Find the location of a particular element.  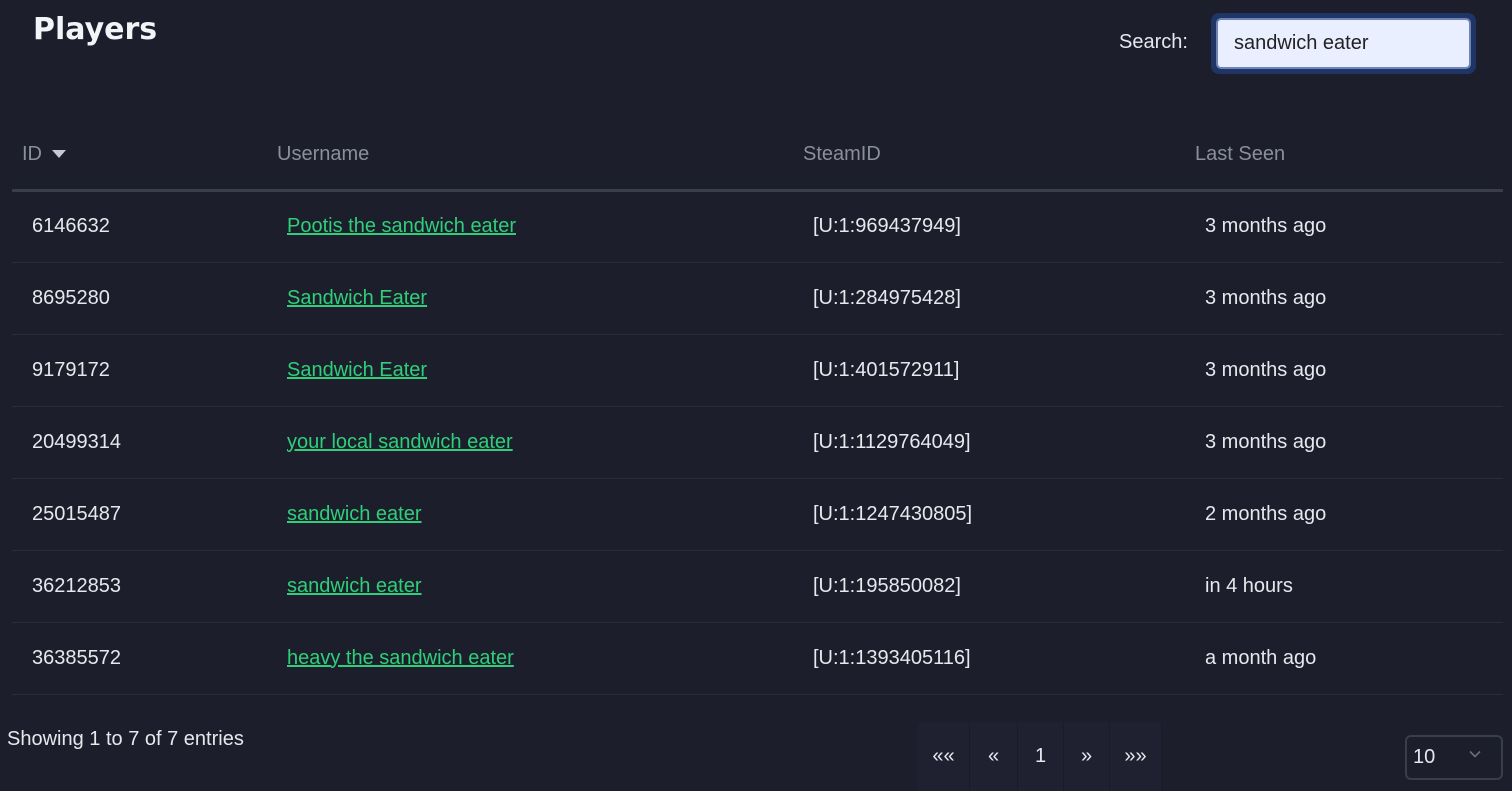

column-header-id-label: ID is located at coordinates (32, 153).